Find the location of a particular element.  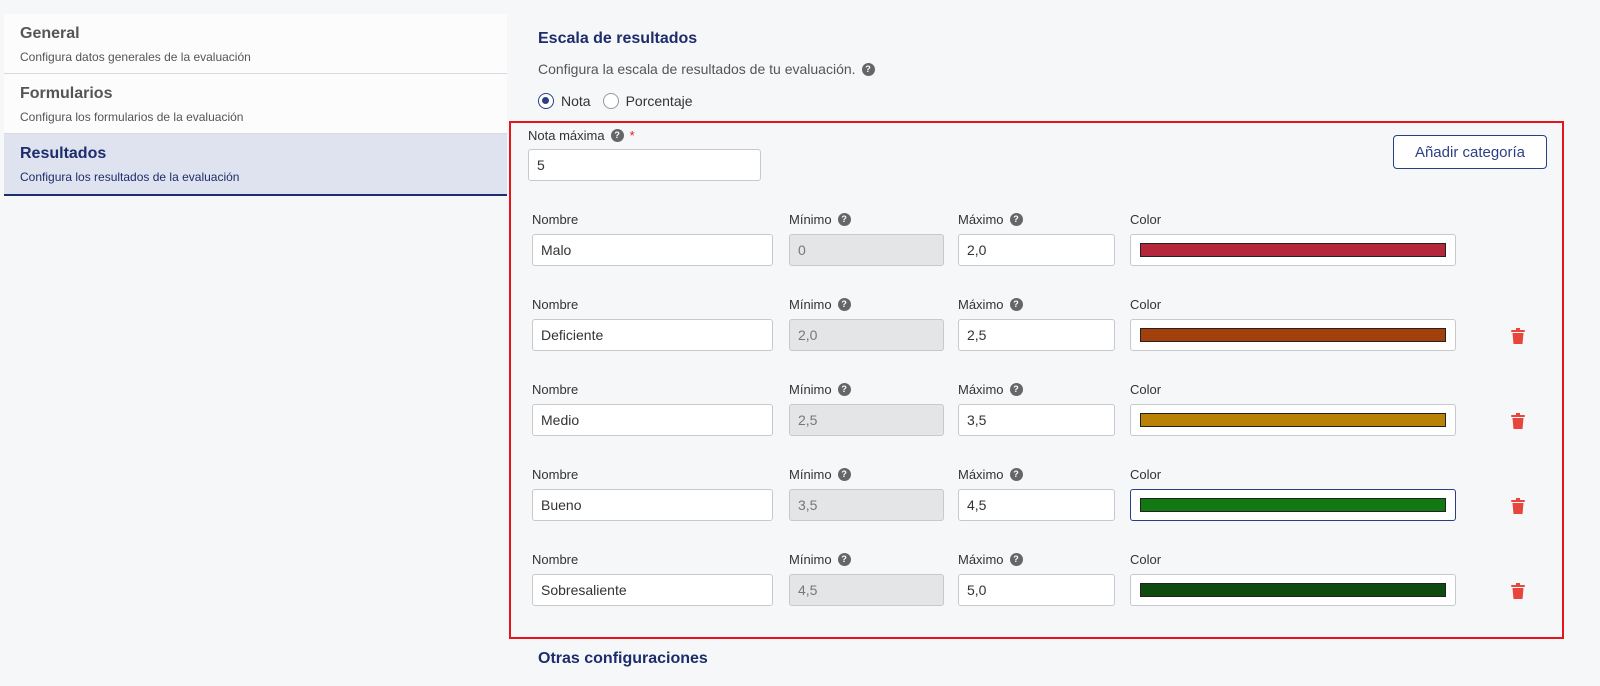

add-category-button: Añadir categoría is located at coordinates (1470, 152).